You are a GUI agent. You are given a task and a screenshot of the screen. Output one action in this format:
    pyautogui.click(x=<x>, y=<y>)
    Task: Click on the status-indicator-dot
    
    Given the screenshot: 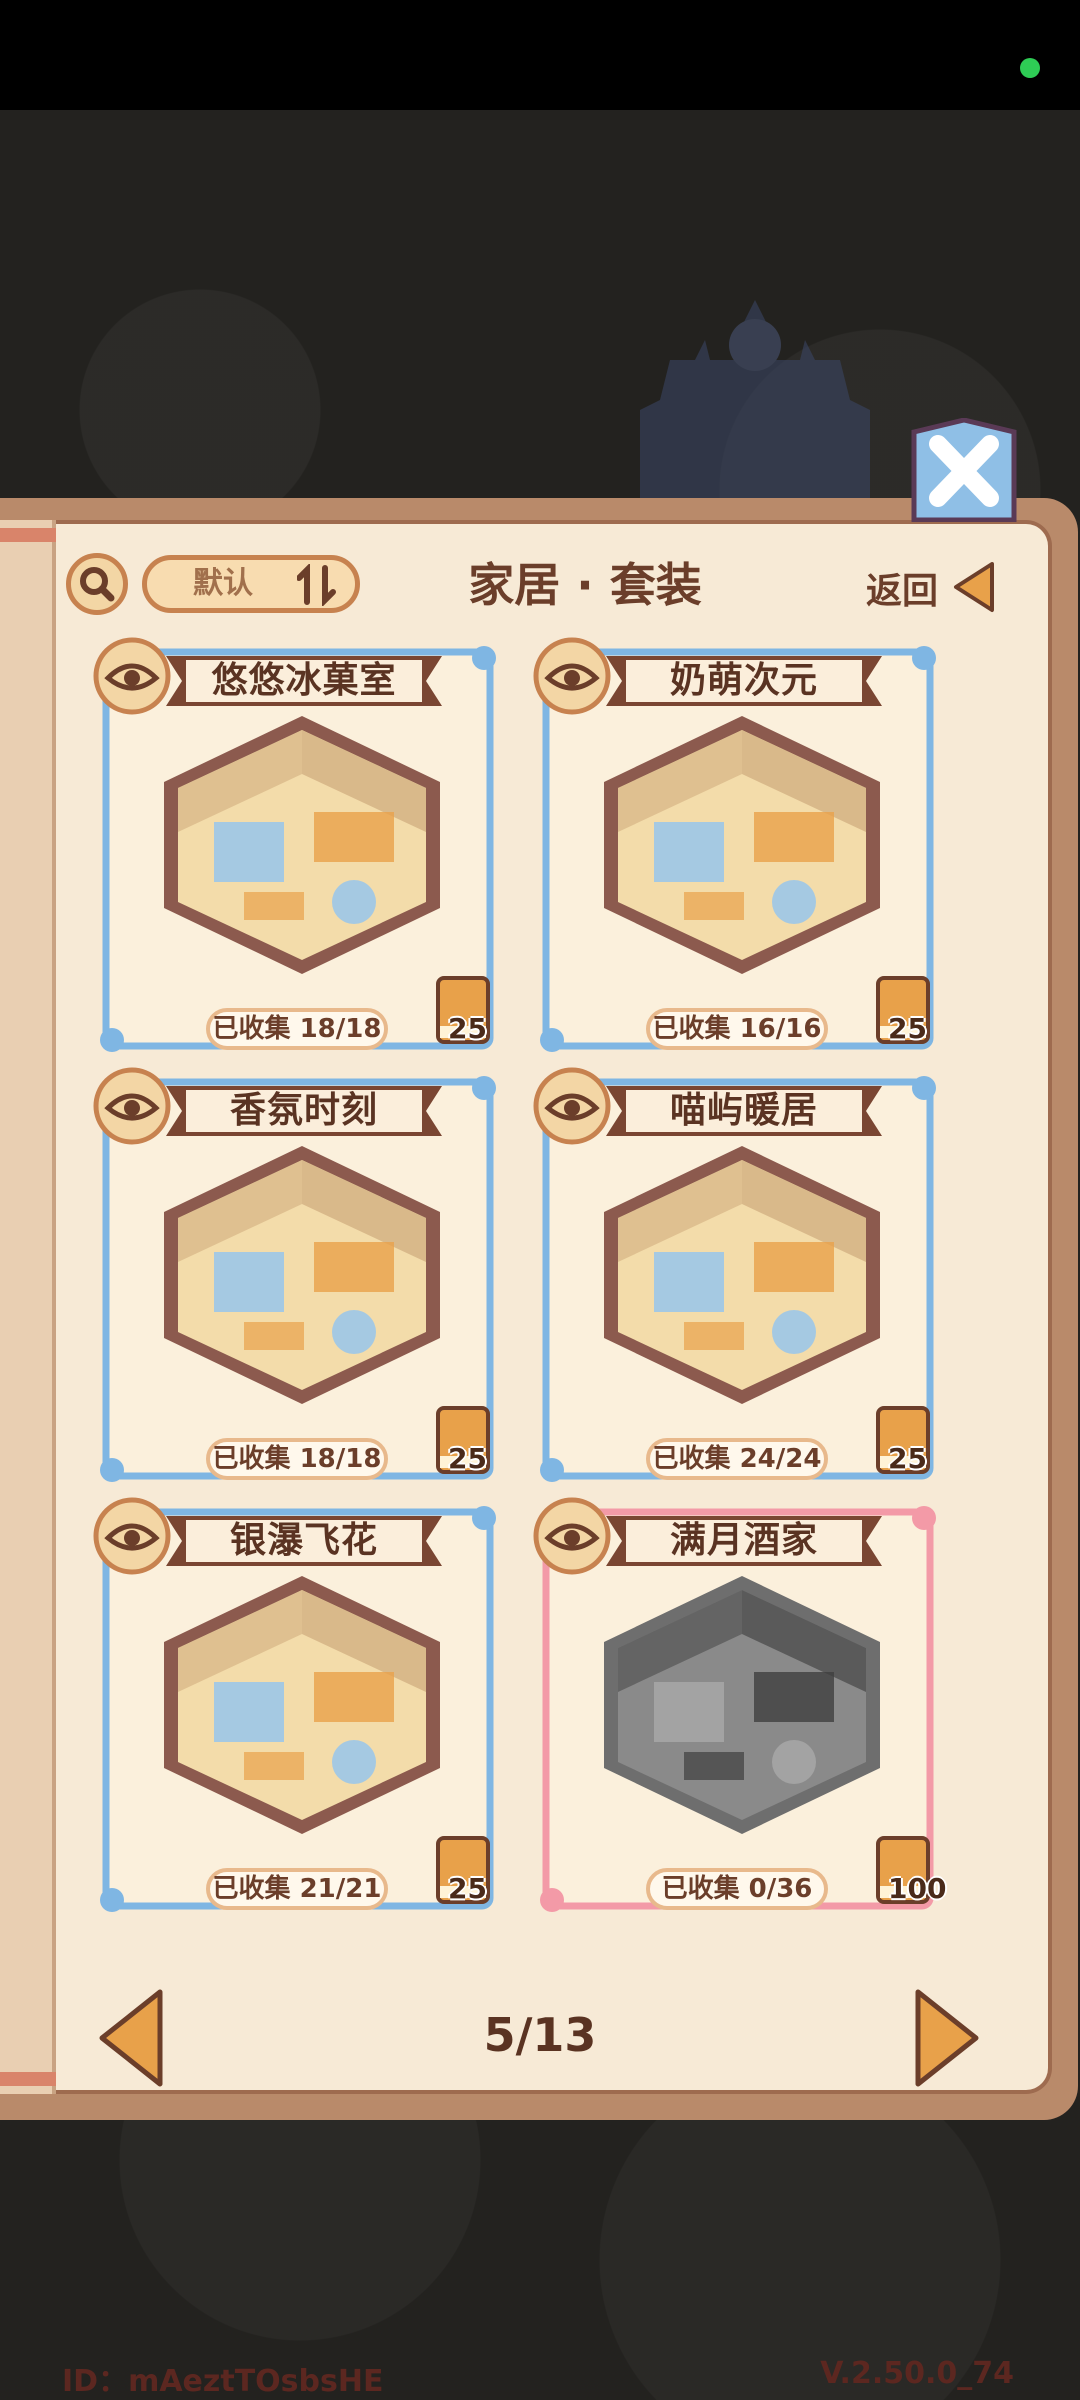 What is the action you would take?
    pyautogui.click(x=1030, y=68)
    